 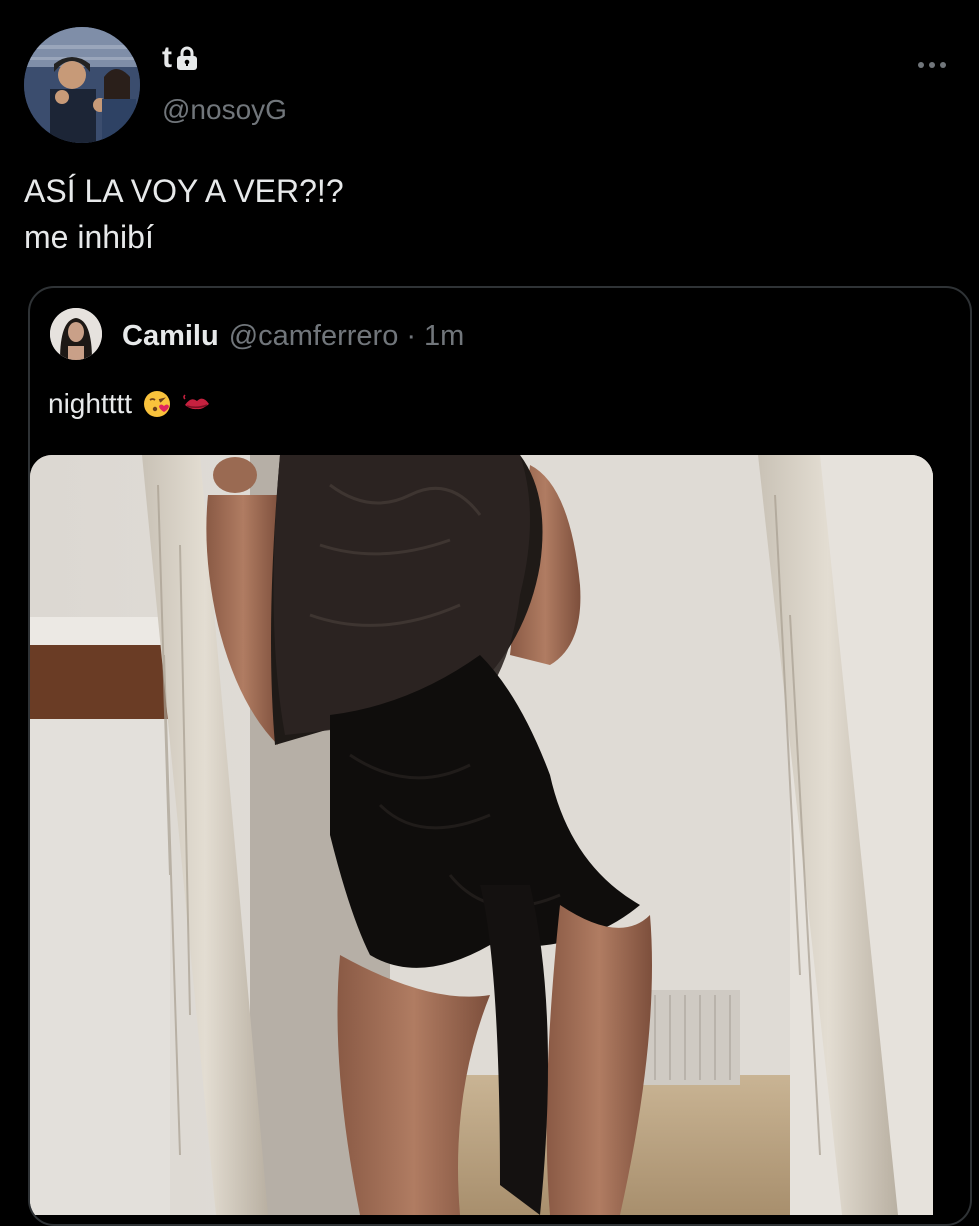 What do you see at coordinates (314, 336) in the screenshot?
I see `quoted-author-handle: @camferrero` at bounding box center [314, 336].